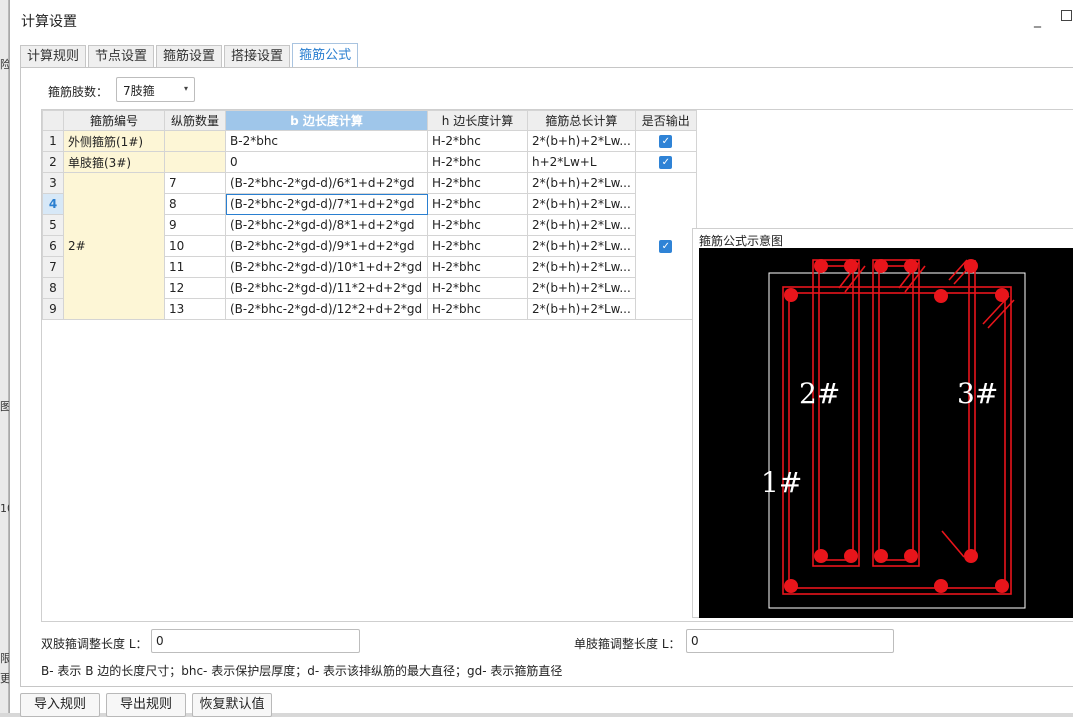  Describe the element at coordinates (326, 246) in the screenshot. I see `cell-b: (B-2*bhc-2*gd-d)/9*1+d+2*gd` at that location.